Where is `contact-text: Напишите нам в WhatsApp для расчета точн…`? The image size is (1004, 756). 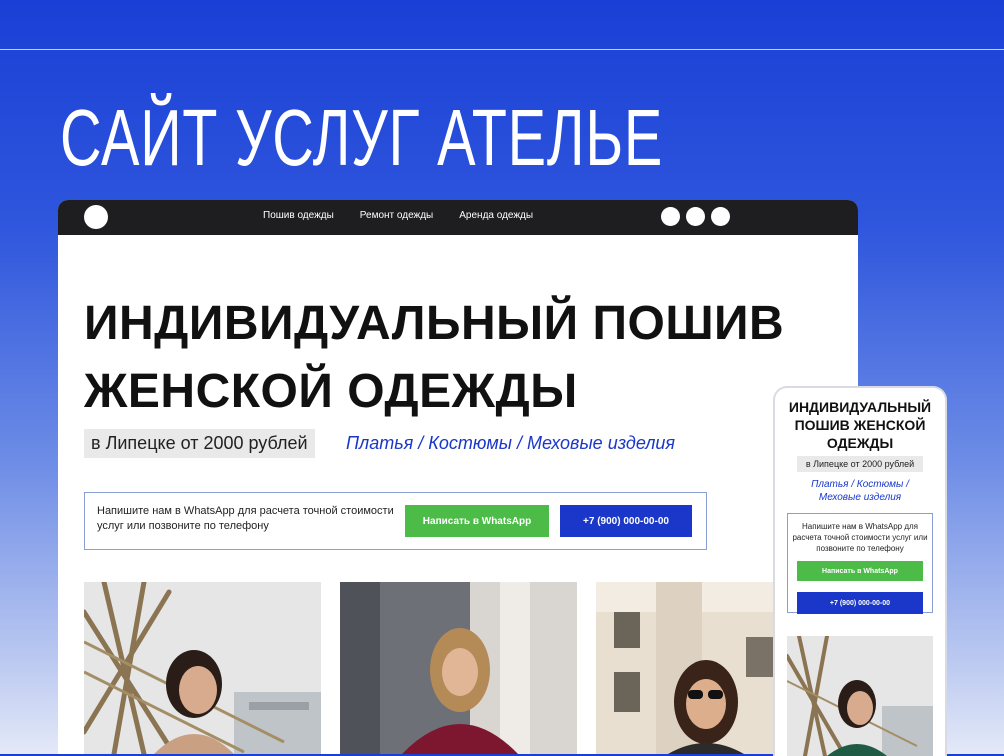
contact-text: Напишите нам в WhatsApp для расчета точн… is located at coordinates (245, 518).